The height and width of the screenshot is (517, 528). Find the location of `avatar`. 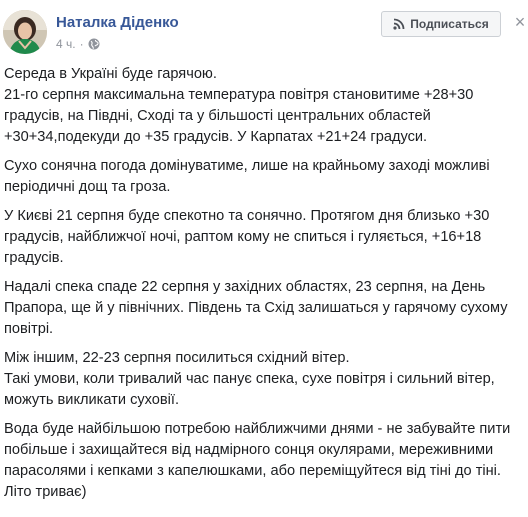

avatar is located at coordinates (25, 32).